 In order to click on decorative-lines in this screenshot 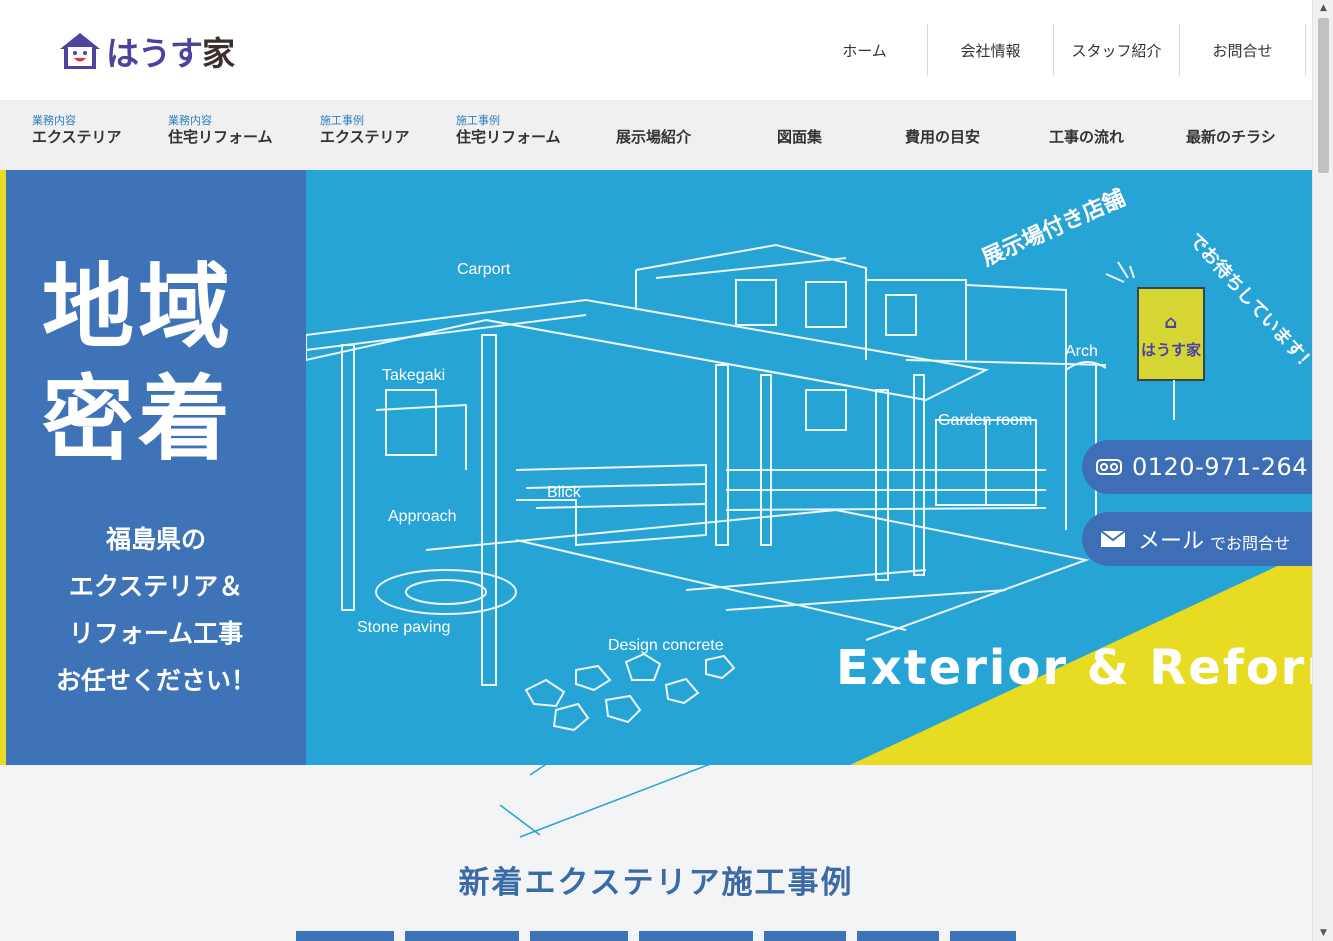, I will do `click(604, 801)`.